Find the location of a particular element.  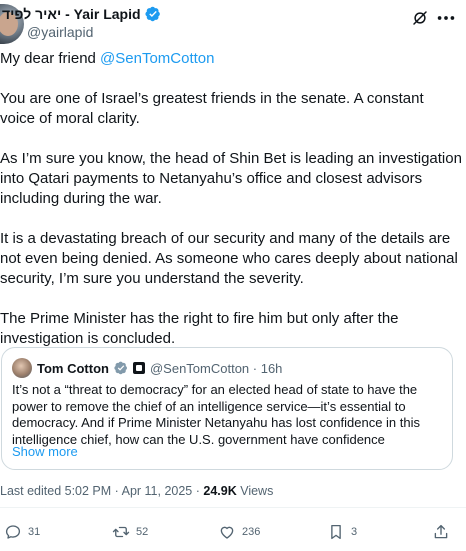

like-button: 236 is located at coordinates (239, 532).